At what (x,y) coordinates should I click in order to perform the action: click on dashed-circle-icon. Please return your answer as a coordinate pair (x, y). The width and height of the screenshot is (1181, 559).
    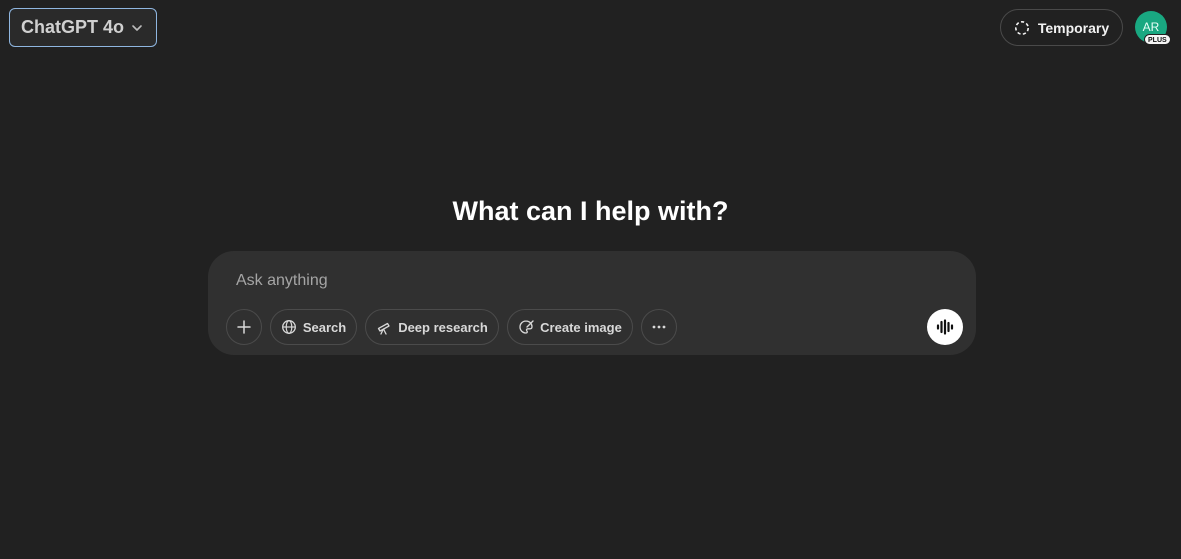
    Looking at the image, I should click on (1022, 28).